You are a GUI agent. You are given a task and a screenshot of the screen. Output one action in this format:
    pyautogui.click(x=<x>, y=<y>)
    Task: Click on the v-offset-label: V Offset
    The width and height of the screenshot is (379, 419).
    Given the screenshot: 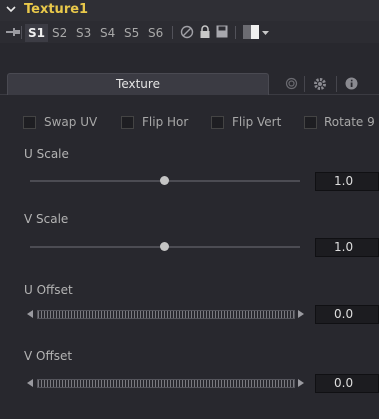 What is the action you would take?
    pyautogui.click(x=48, y=356)
    